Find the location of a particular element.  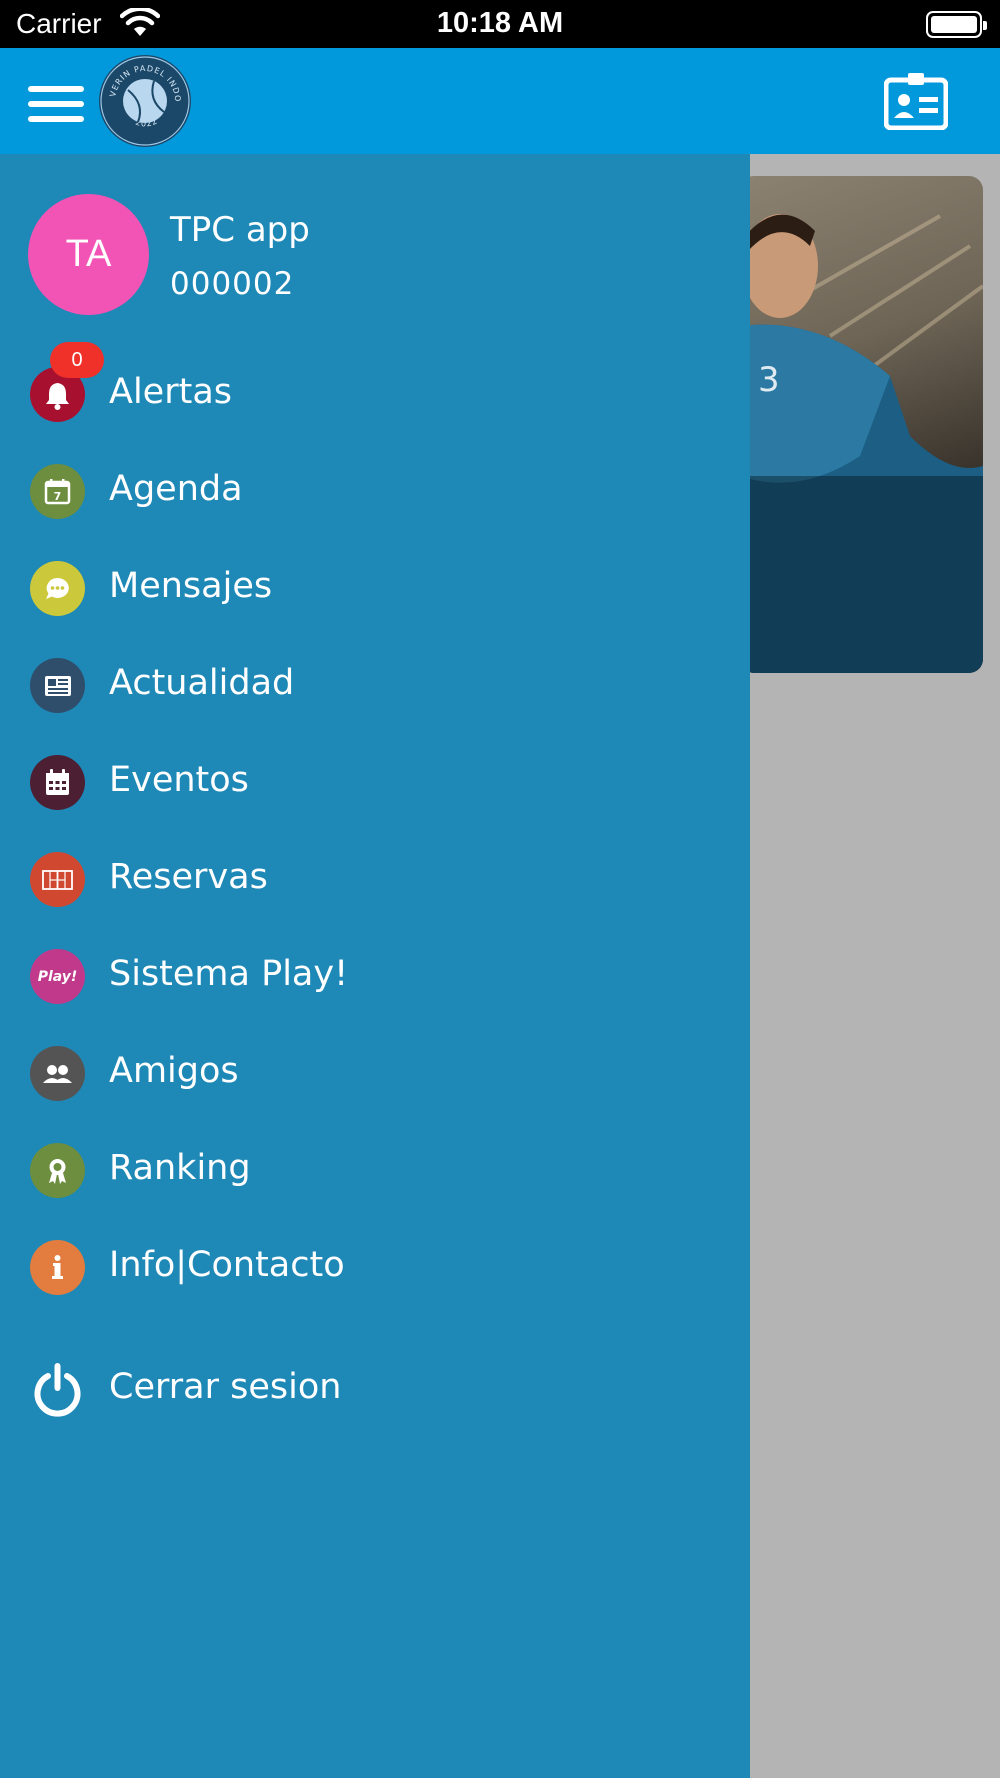

menu-item-label: Actualidad is located at coordinates (202, 683).